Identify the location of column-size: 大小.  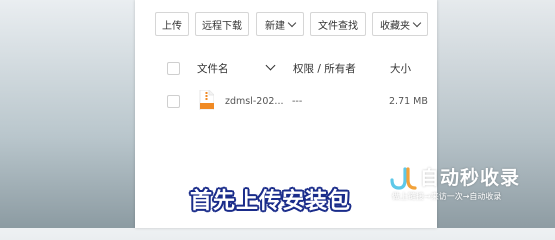
(400, 68).